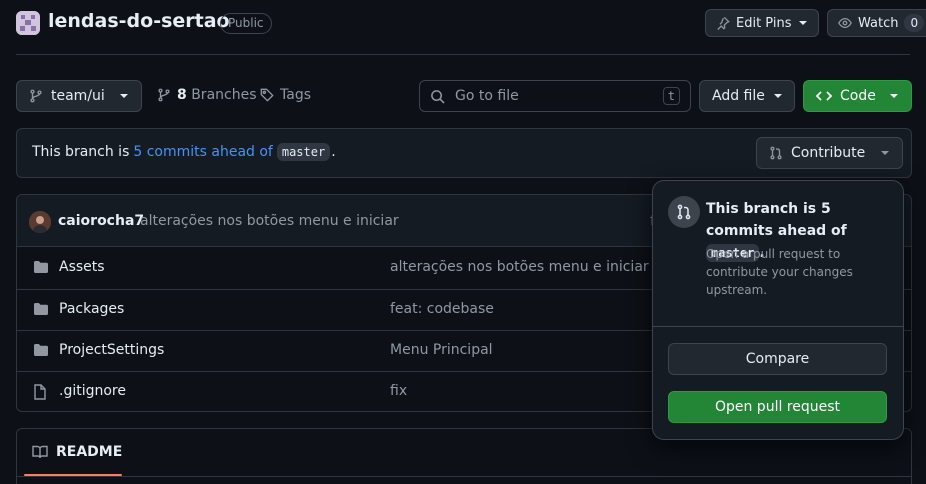 This screenshot has width=926, height=484. Describe the element at coordinates (914, 23) in the screenshot. I see `watch-count: 0` at that location.